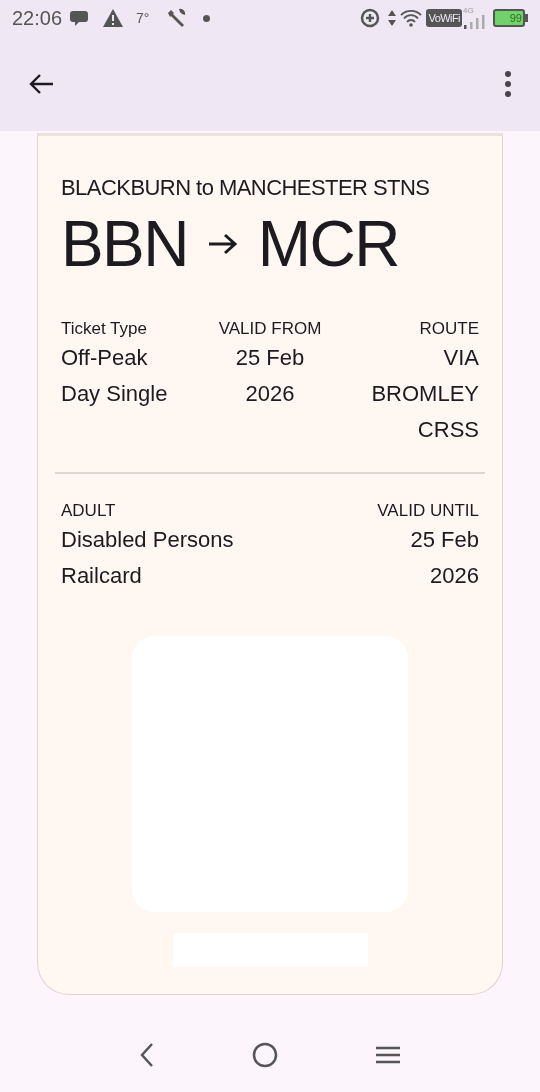 The height and width of the screenshot is (1092, 540). Describe the element at coordinates (113, 18) in the screenshot. I see `warning-icon` at that location.